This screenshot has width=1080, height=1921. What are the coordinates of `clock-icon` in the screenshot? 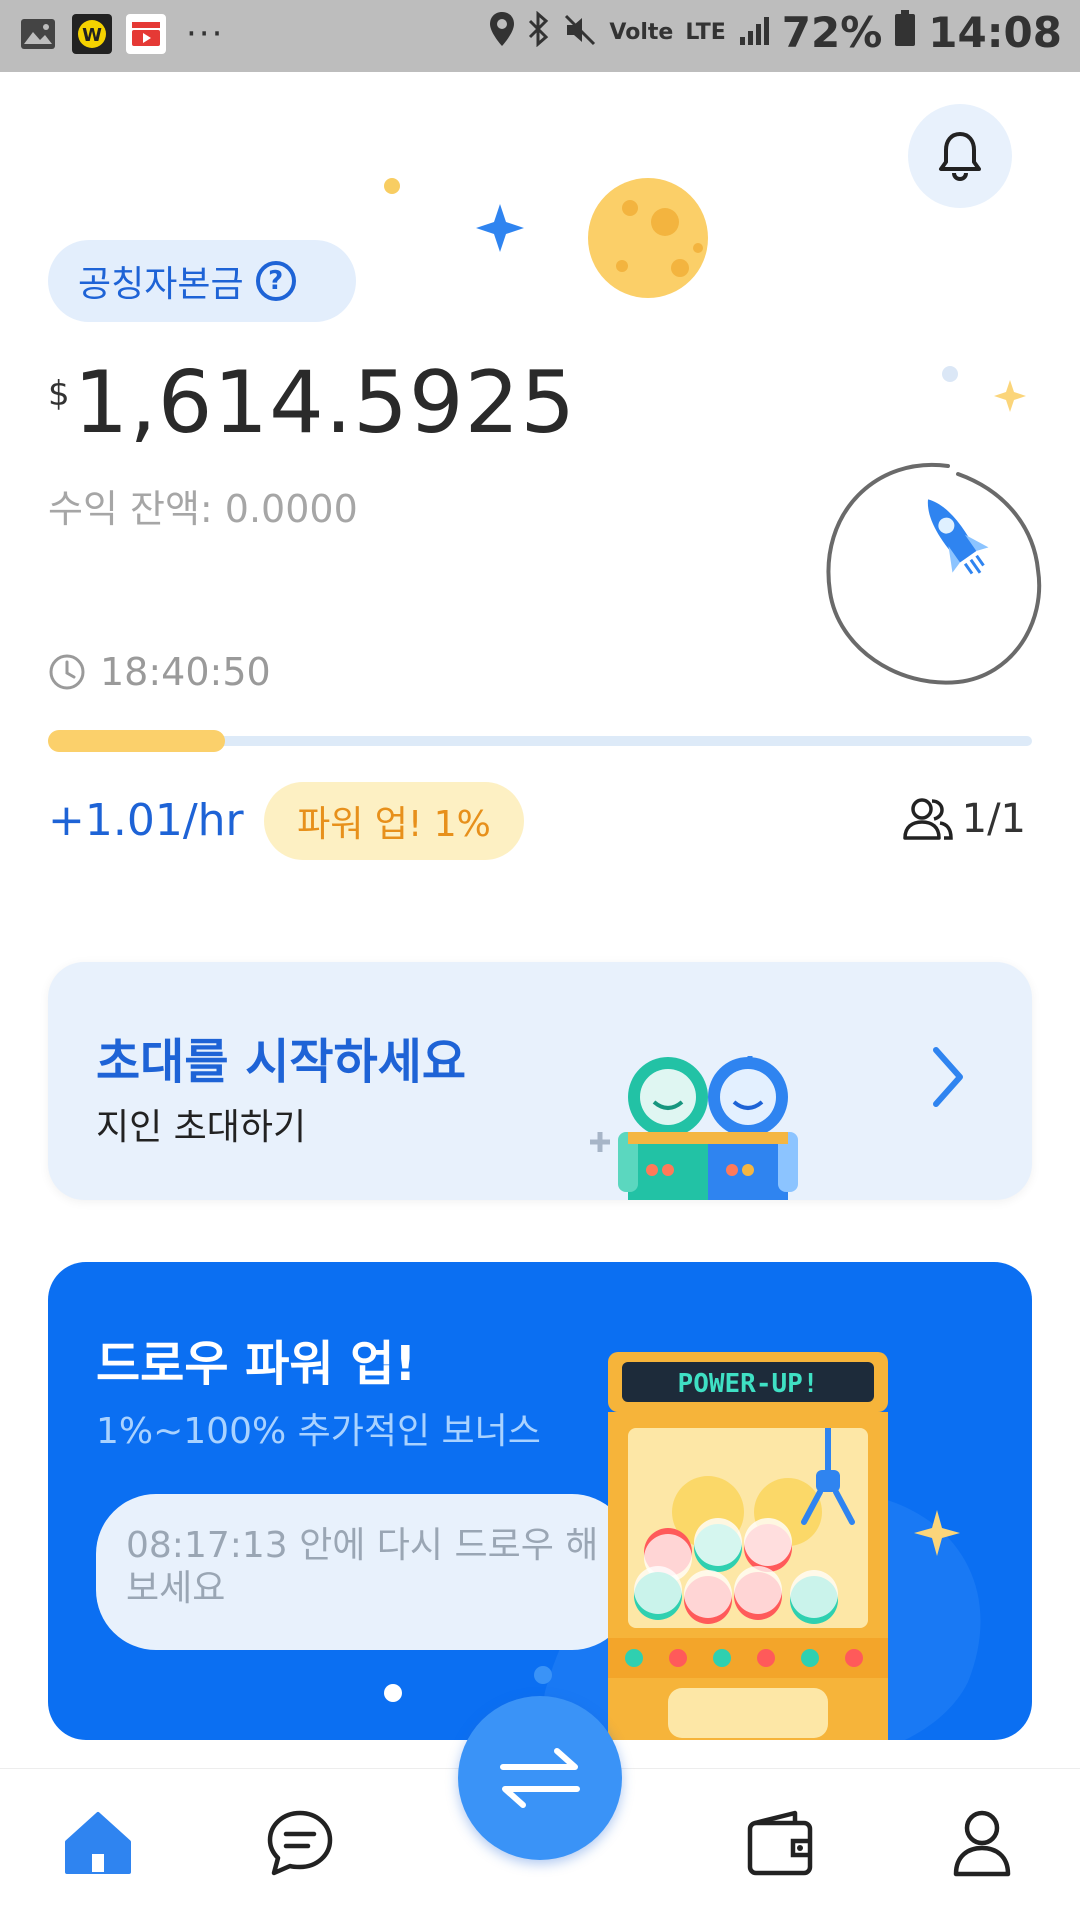 It's located at (67, 672).